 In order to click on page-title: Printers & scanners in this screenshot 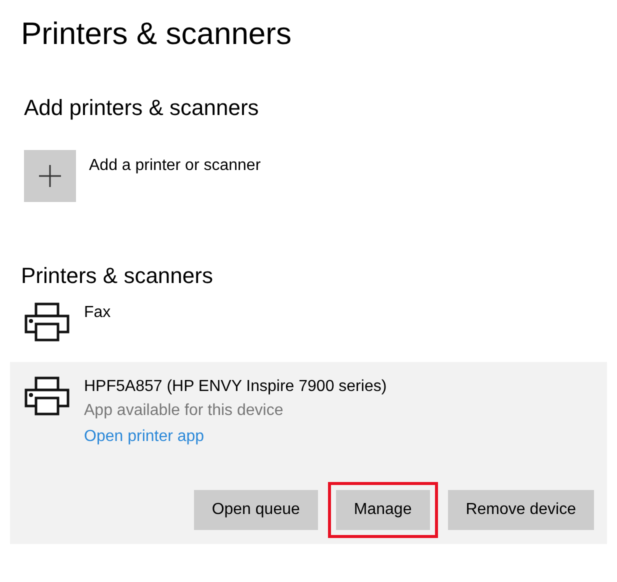, I will do `click(156, 34)`.